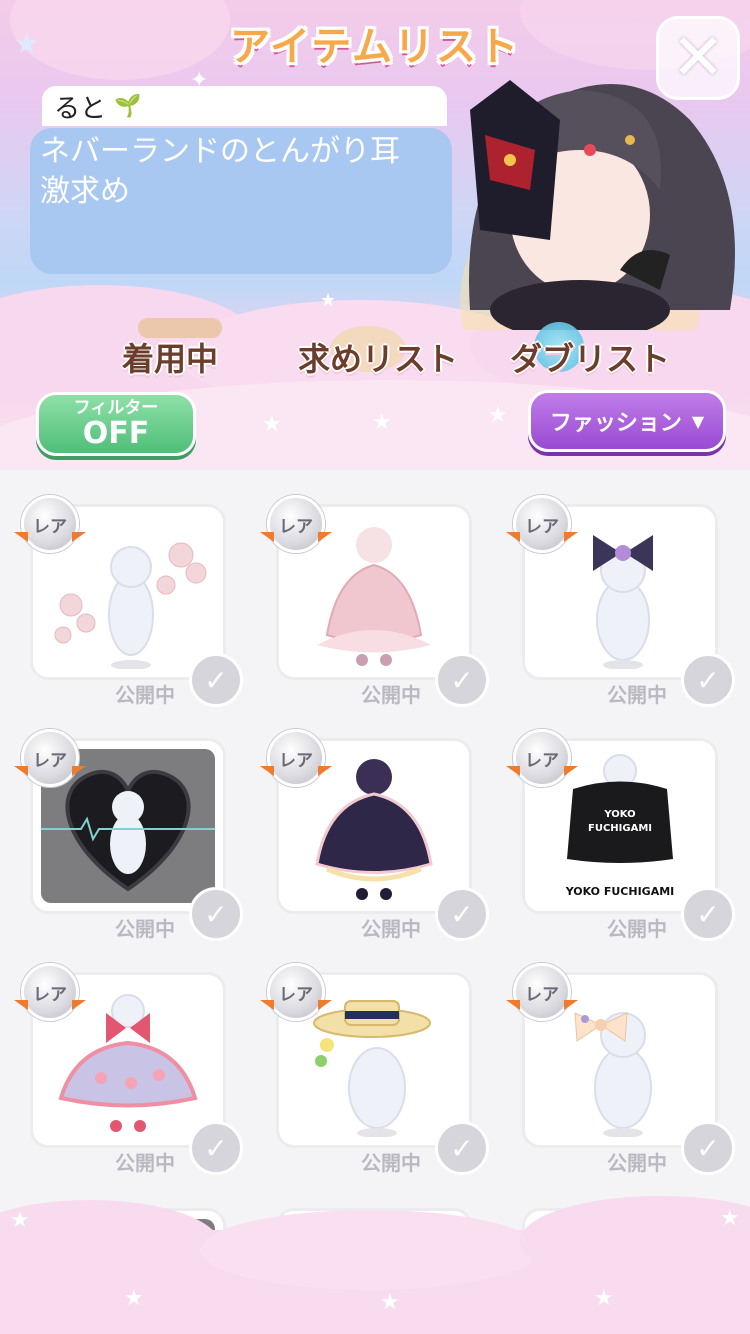 This screenshot has width=750, height=1334. What do you see at coordinates (615, 423) in the screenshot?
I see `category-label: ファッション` at bounding box center [615, 423].